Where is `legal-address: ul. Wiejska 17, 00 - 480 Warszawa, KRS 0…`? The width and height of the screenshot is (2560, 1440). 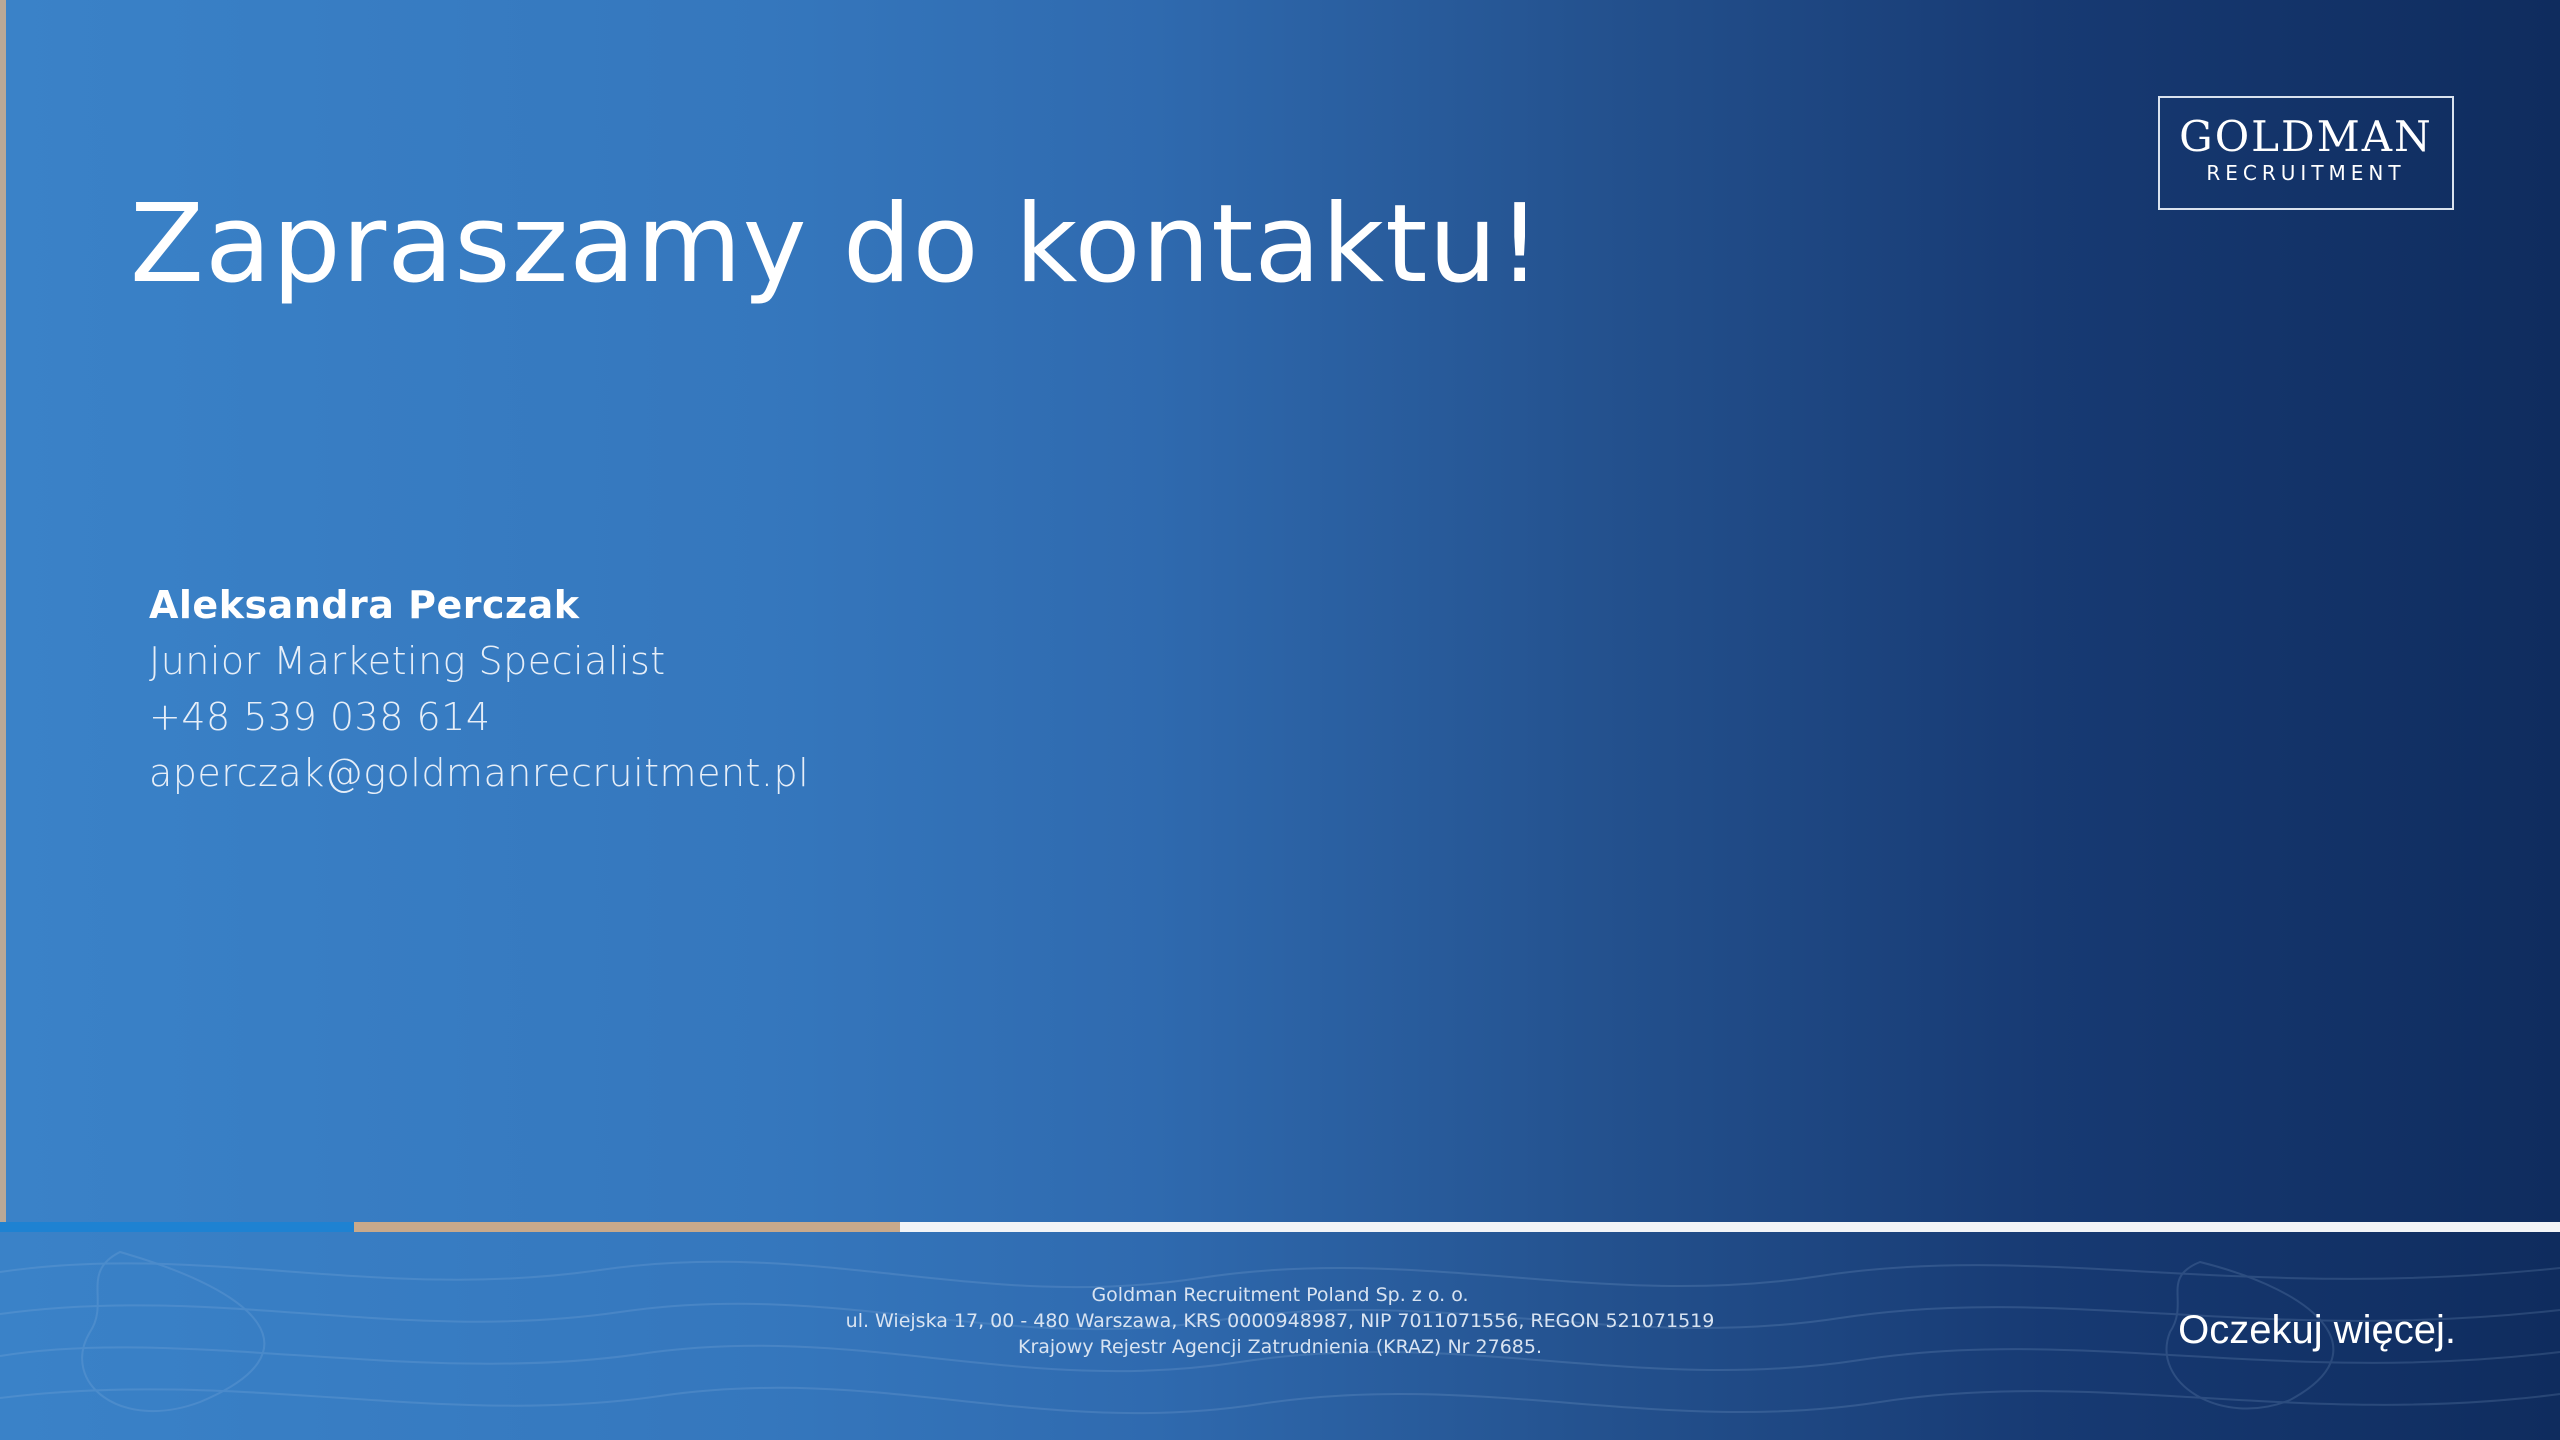
legal-address: ul. Wiejska 17, 00 - 480 Warszawa, KRS 0… is located at coordinates (1280, 1321).